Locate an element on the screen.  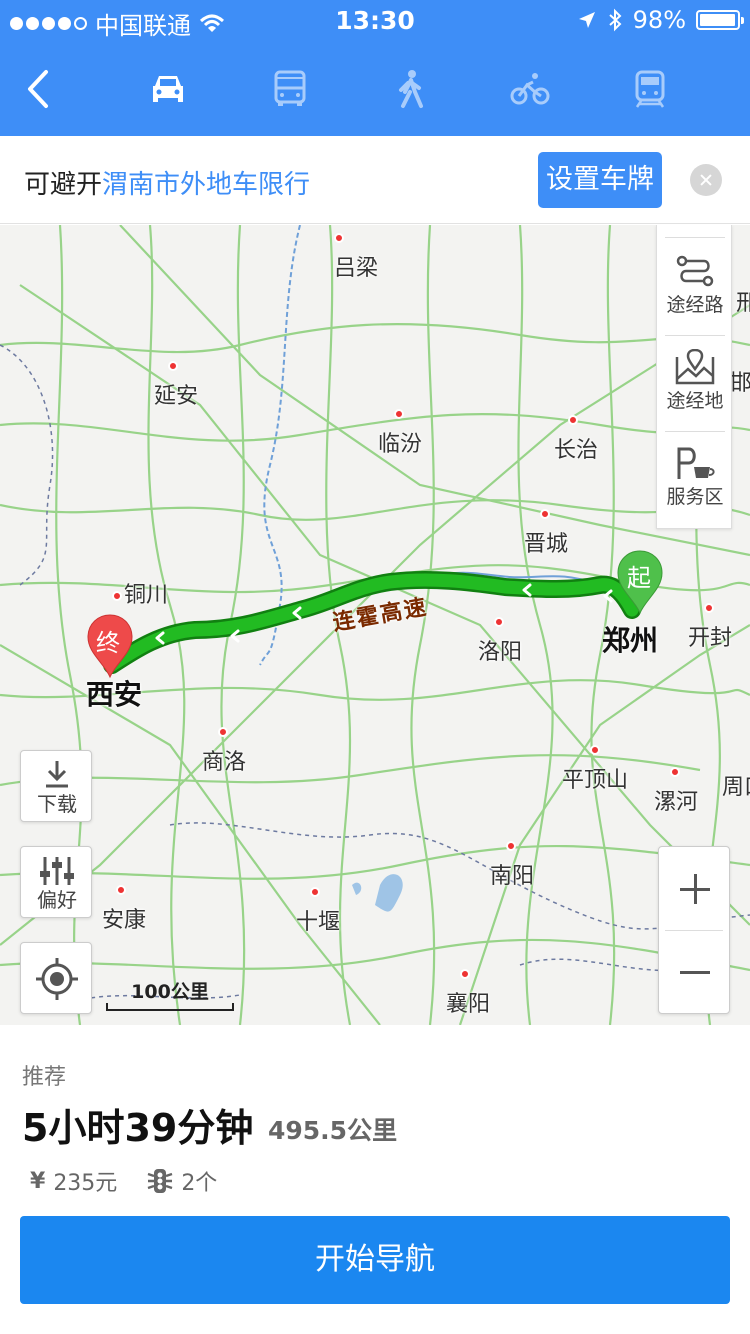
restriction-prefix: 可避开 is located at coordinates (63, 185).